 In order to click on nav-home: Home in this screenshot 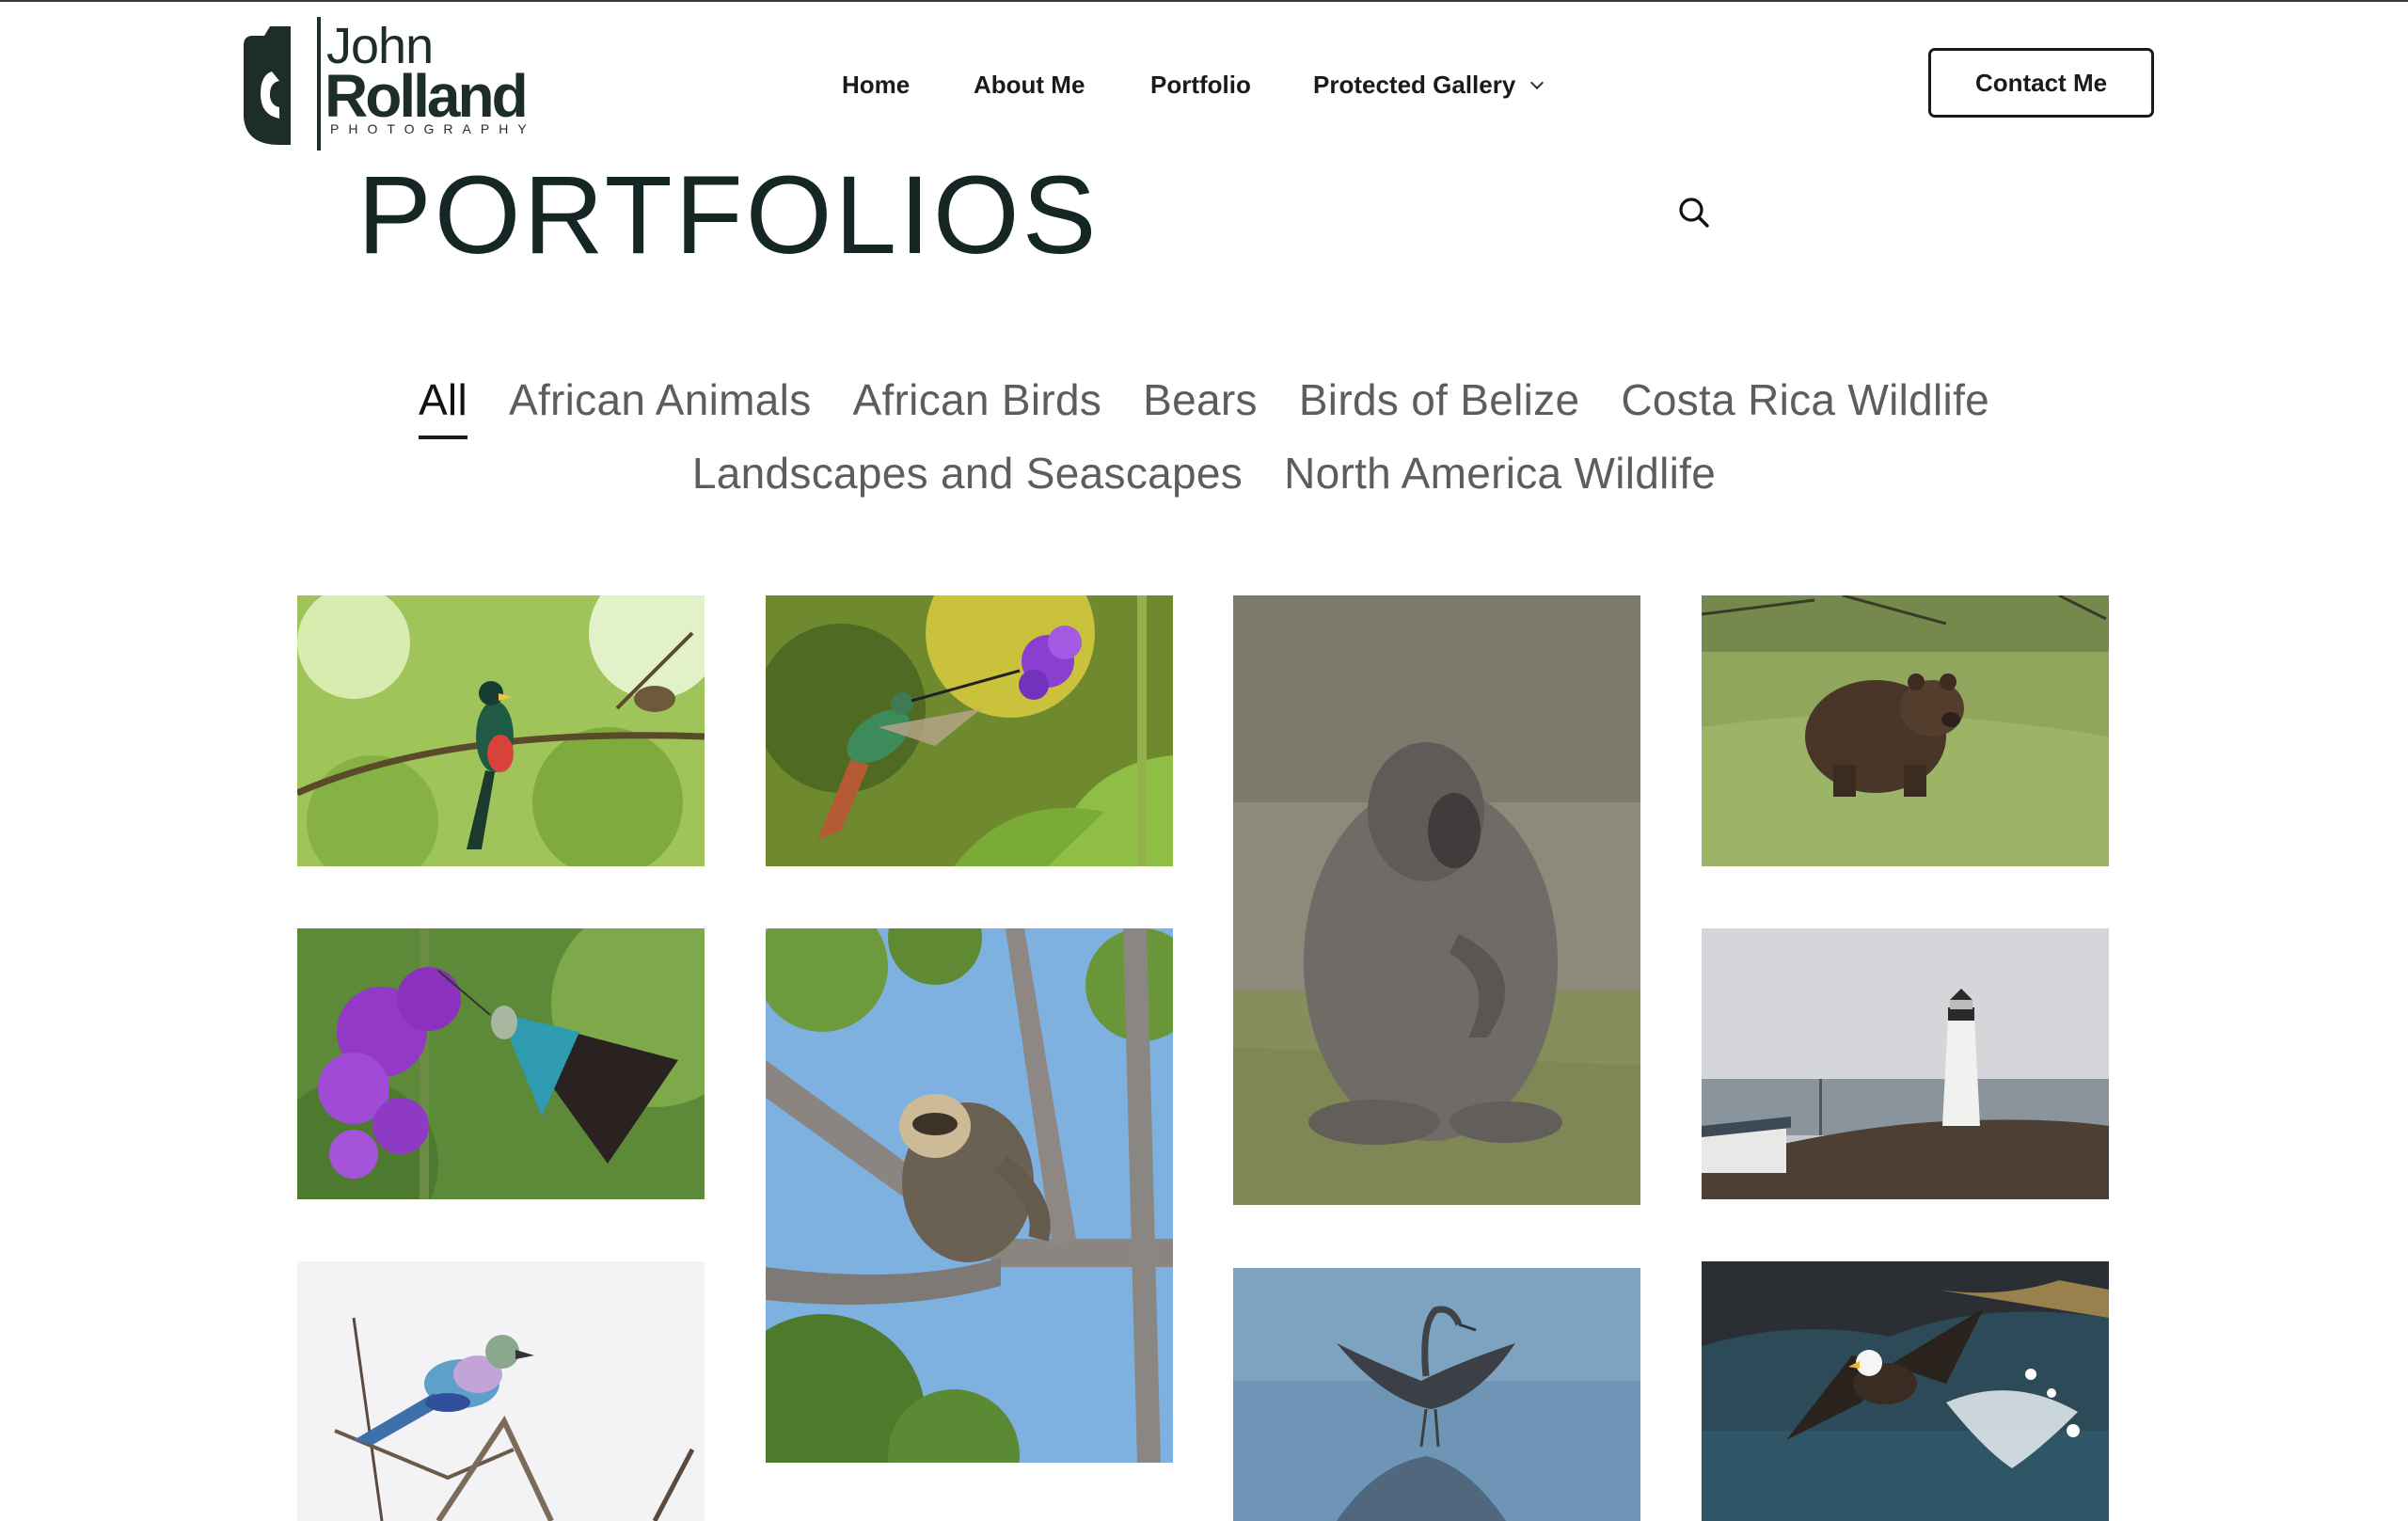, I will do `click(876, 84)`.